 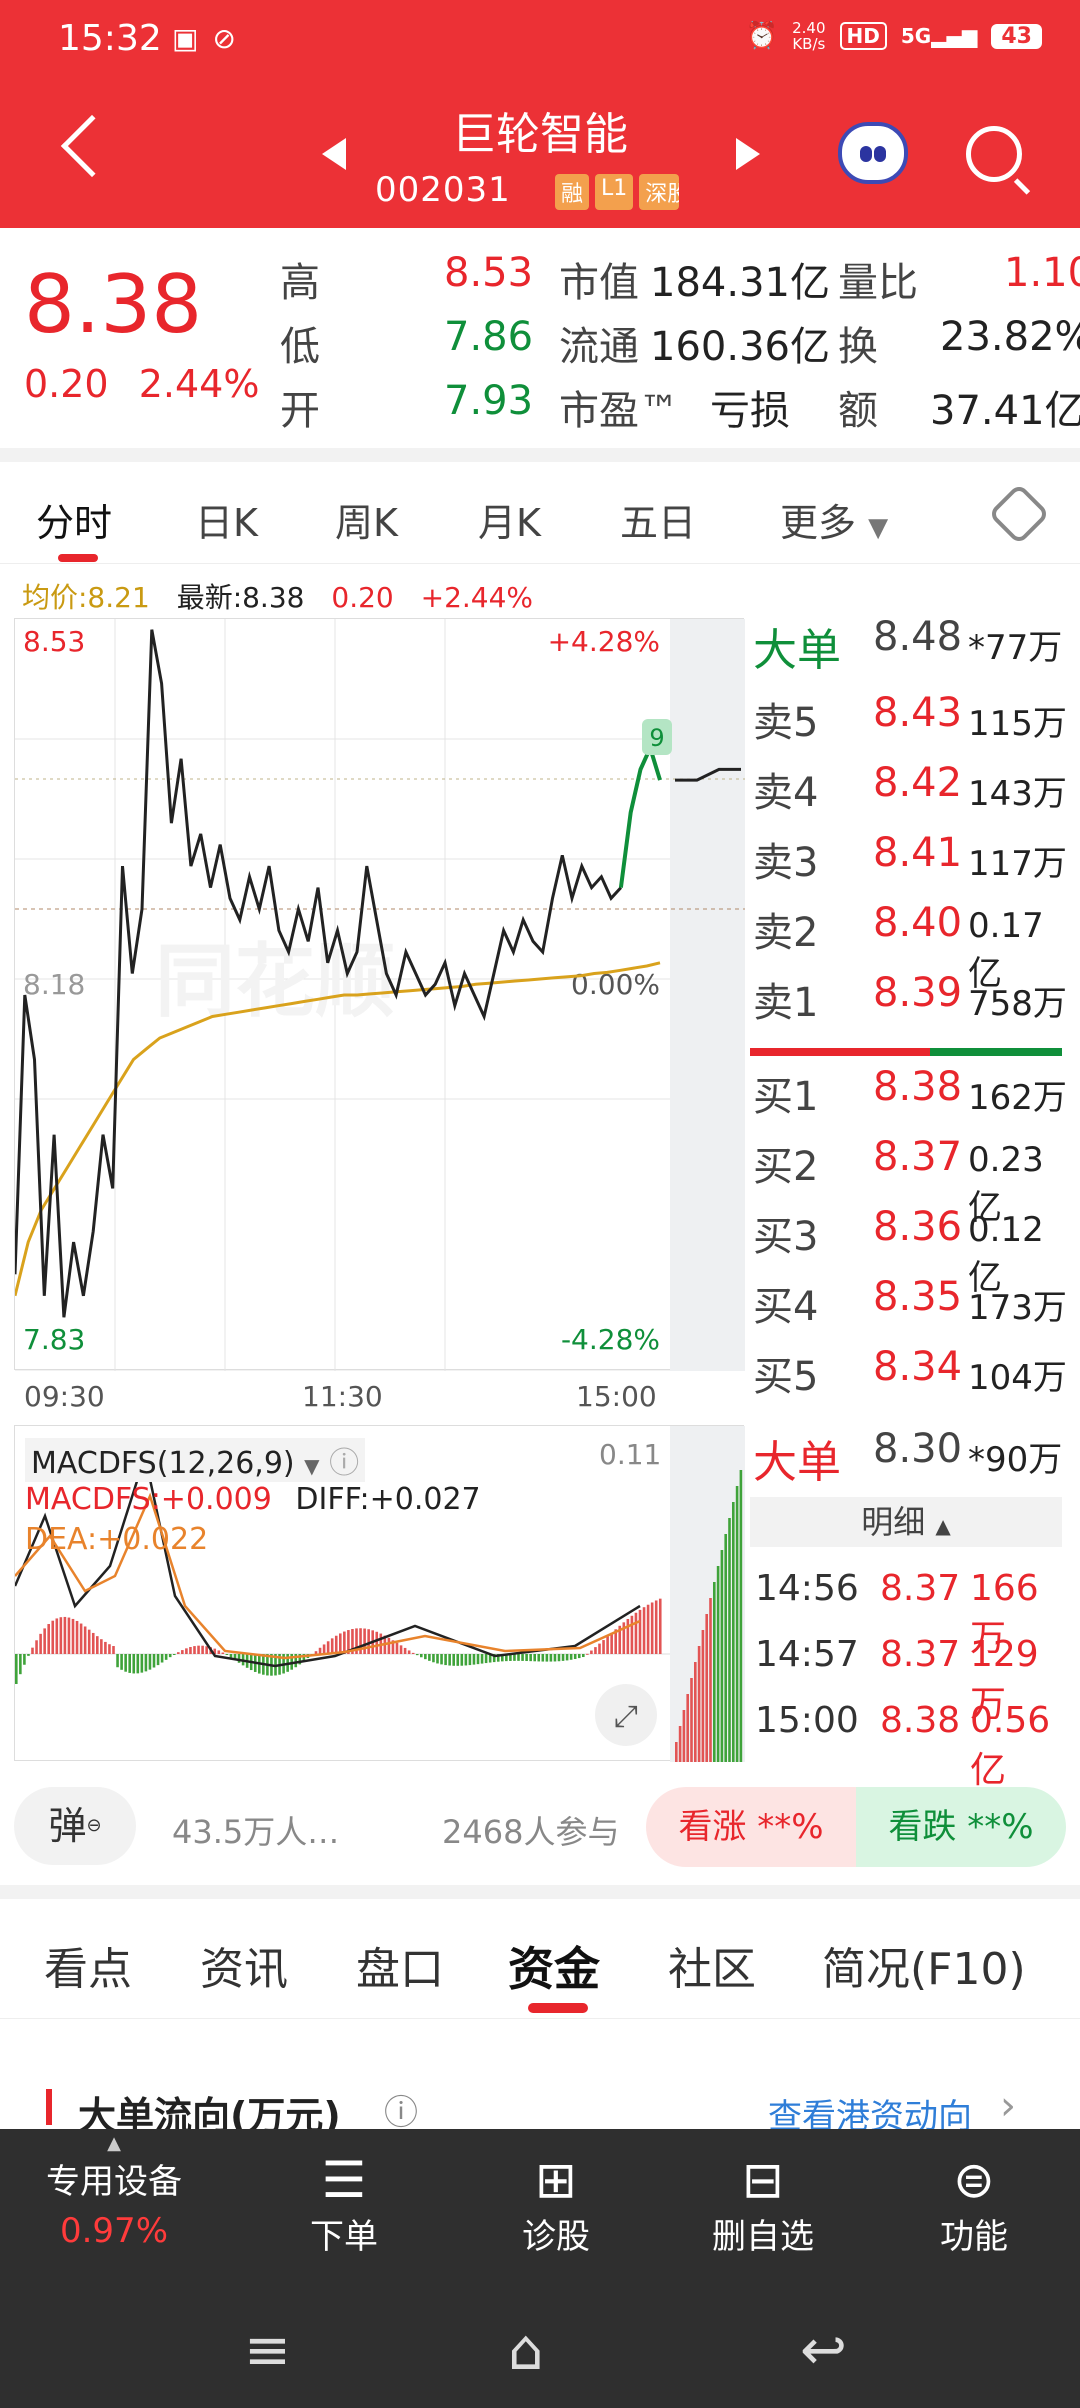 What do you see at coordinates (809, 36) in the screenshot?
I see `net-speed: 2.40 KB/s` at bounding box center [809, 36].